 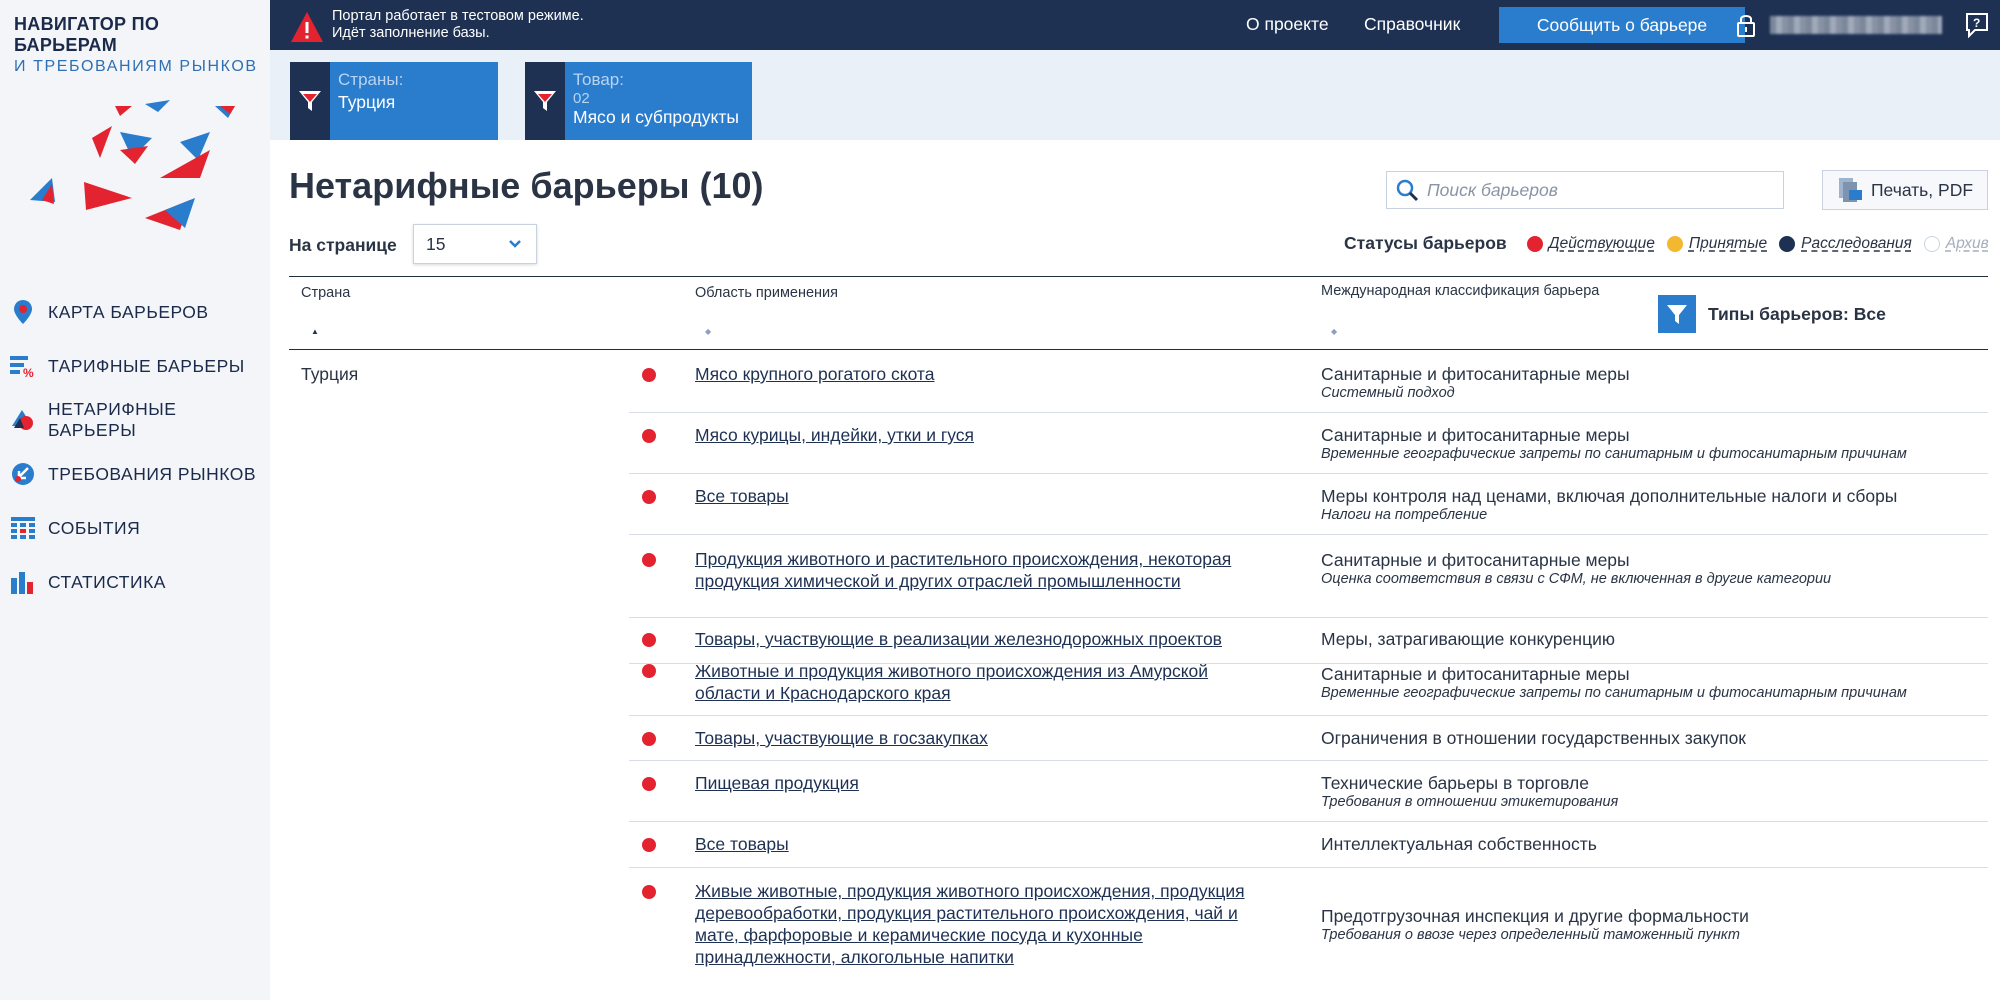 I want to click on nav-item-nontariff: НЕТАРИФНЫЕ БАРЬЕРЫ, so click(x=135, y=420).